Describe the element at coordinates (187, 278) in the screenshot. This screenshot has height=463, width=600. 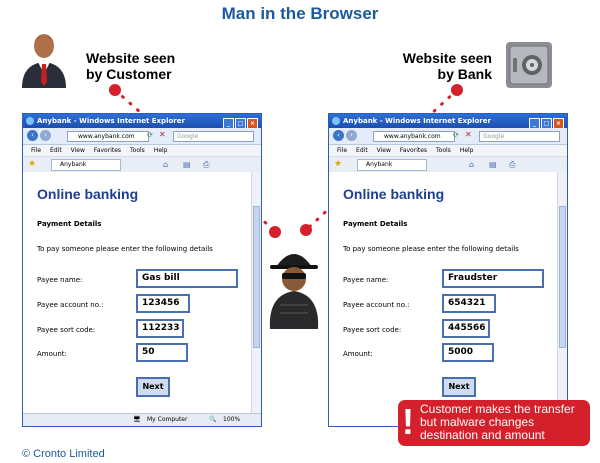
I see `payee-name-field: Gas bill` at that location.